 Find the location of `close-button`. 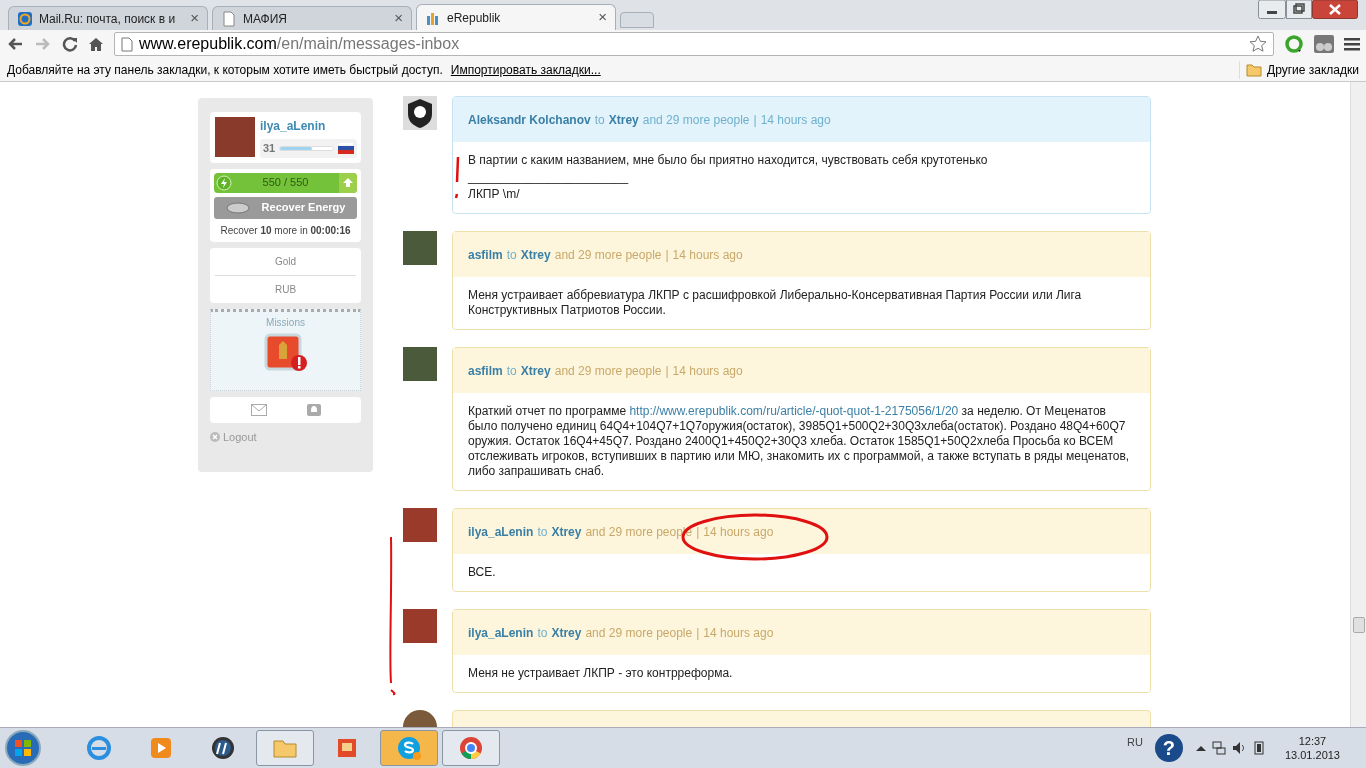

close-button is located at coordinates (1335, 9).